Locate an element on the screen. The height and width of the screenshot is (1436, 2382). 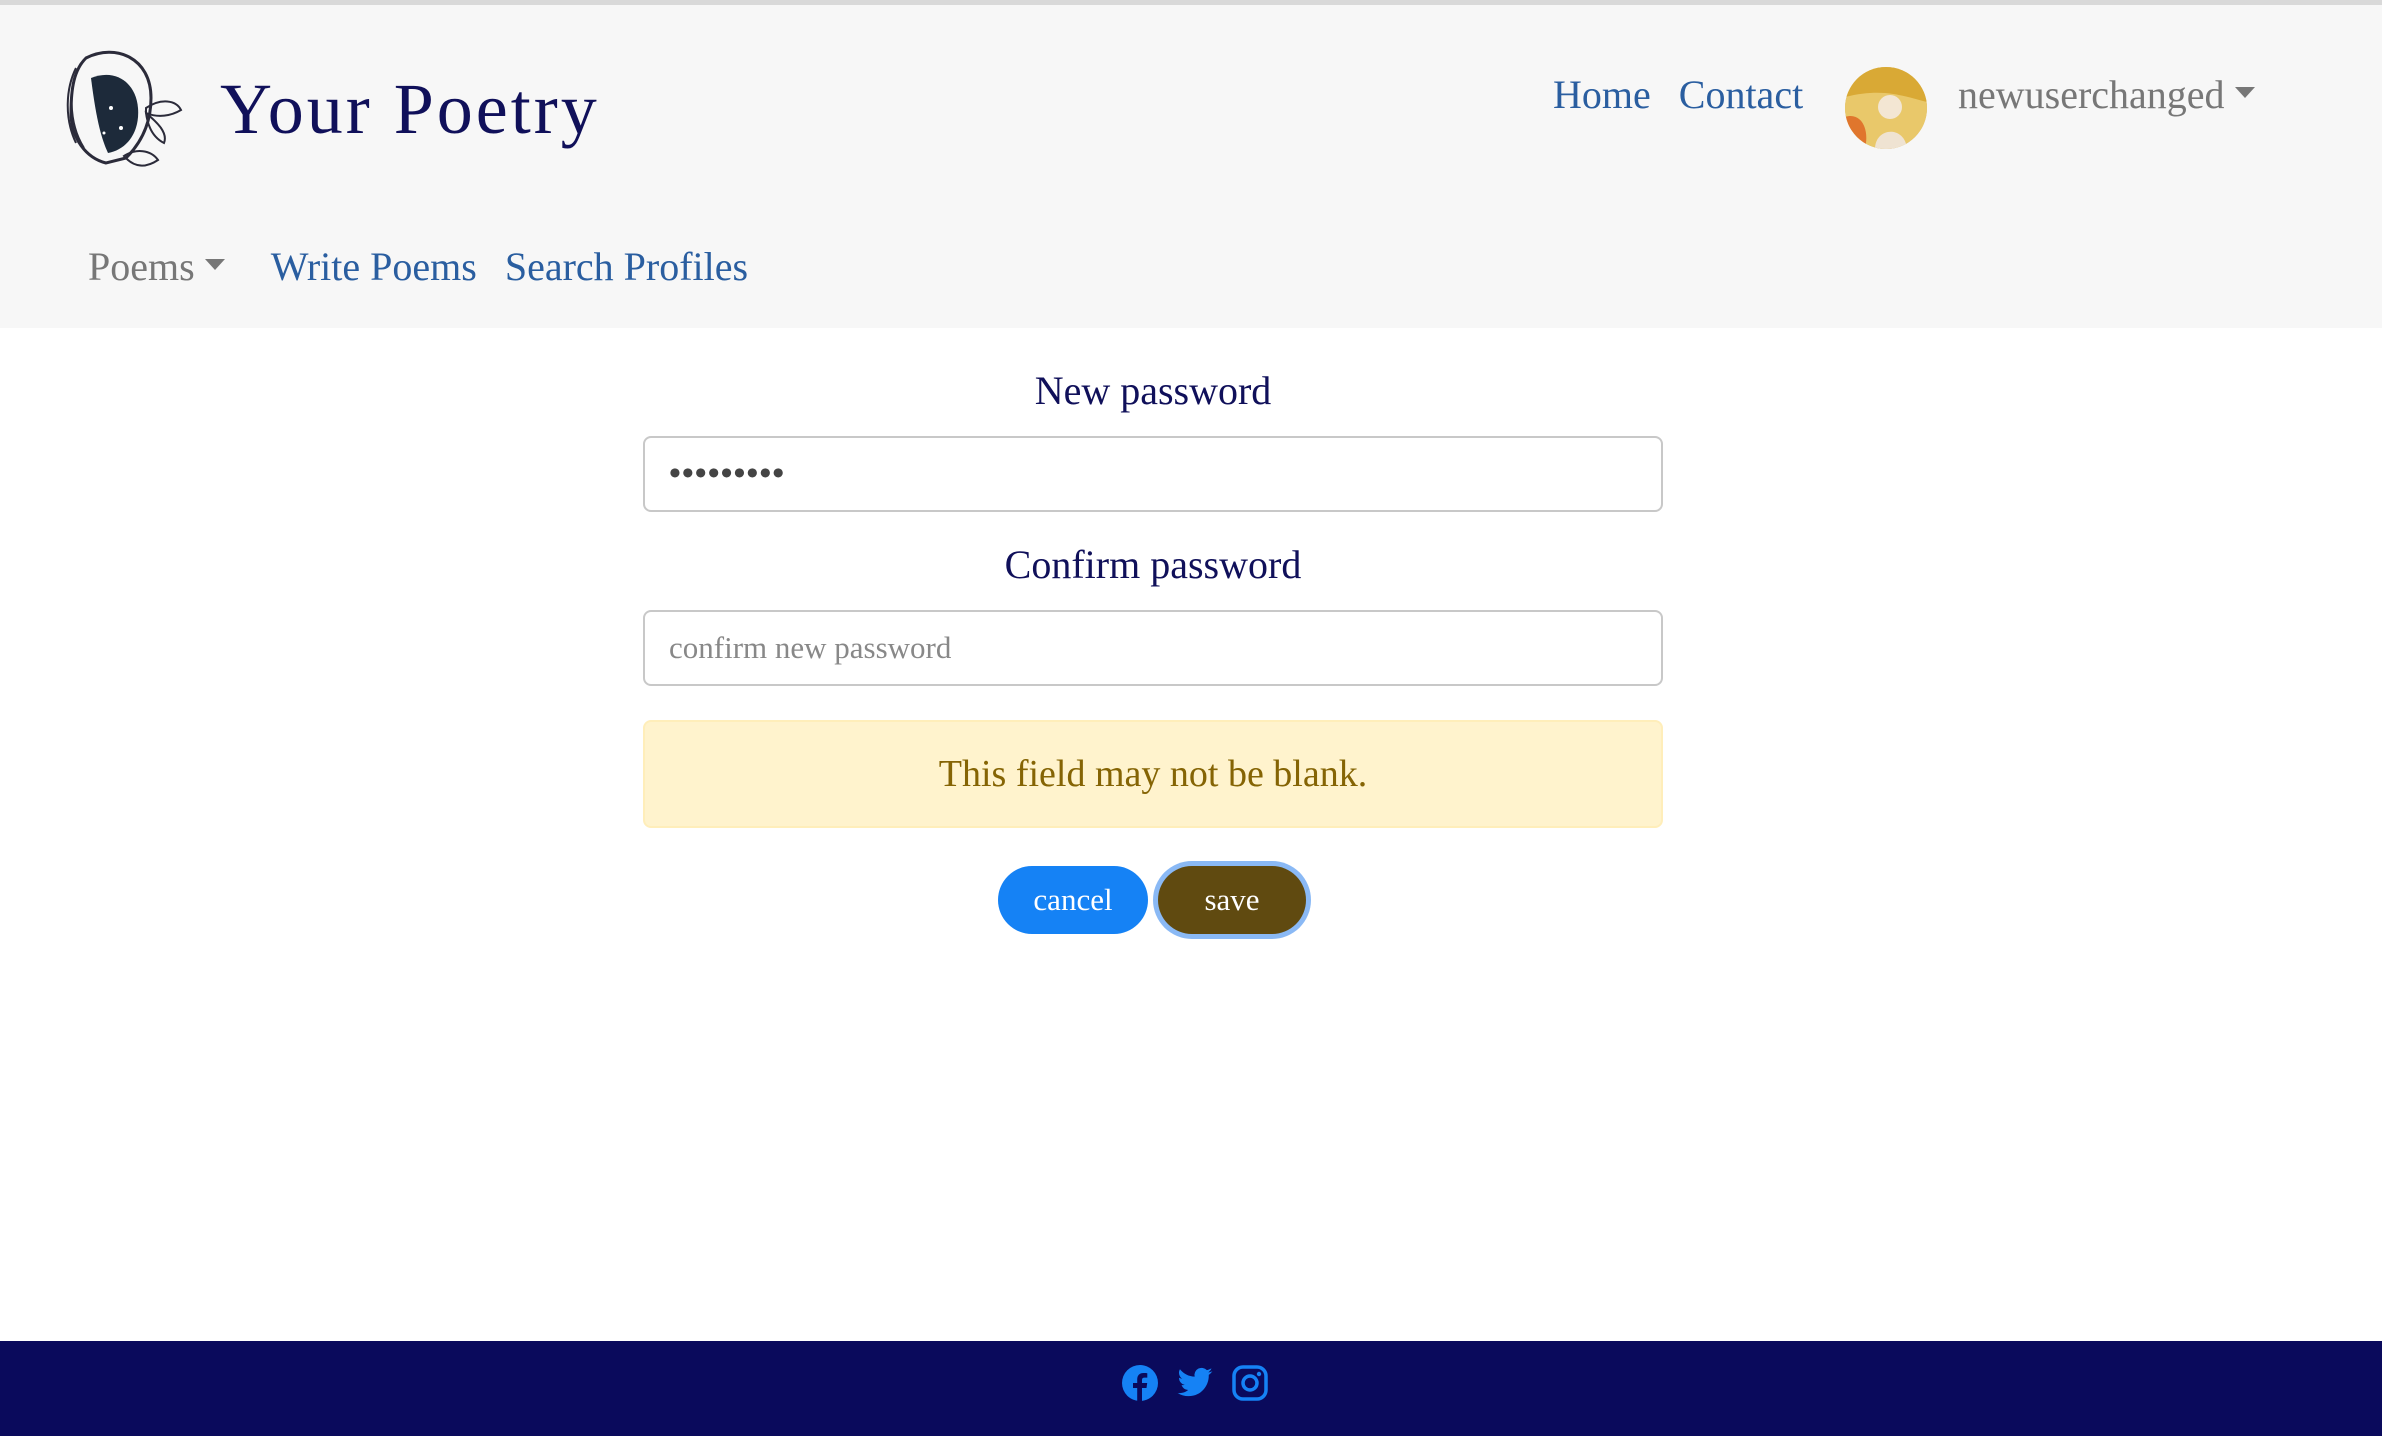
brand-logo is located at coordinates (116, 108).